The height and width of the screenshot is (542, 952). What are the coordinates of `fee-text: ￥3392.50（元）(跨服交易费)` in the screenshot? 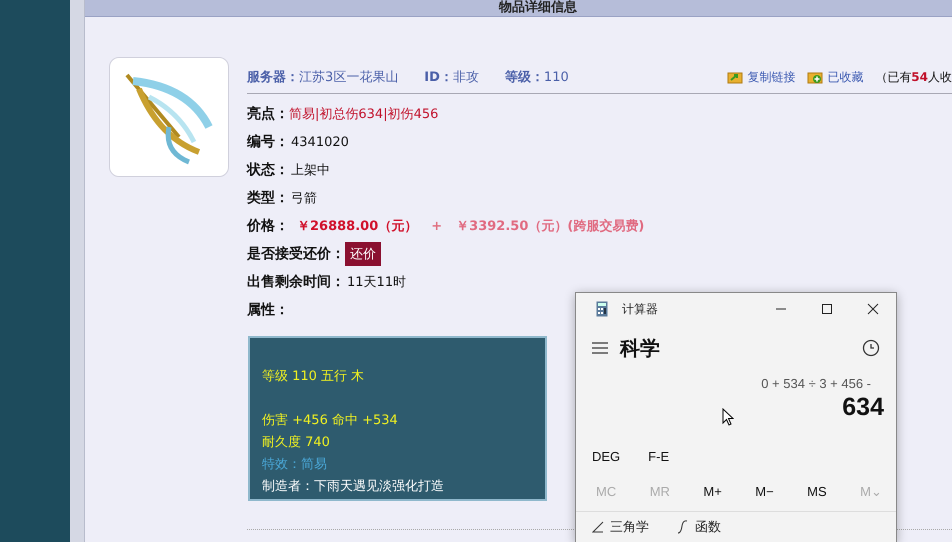 It's located at (550, 226).